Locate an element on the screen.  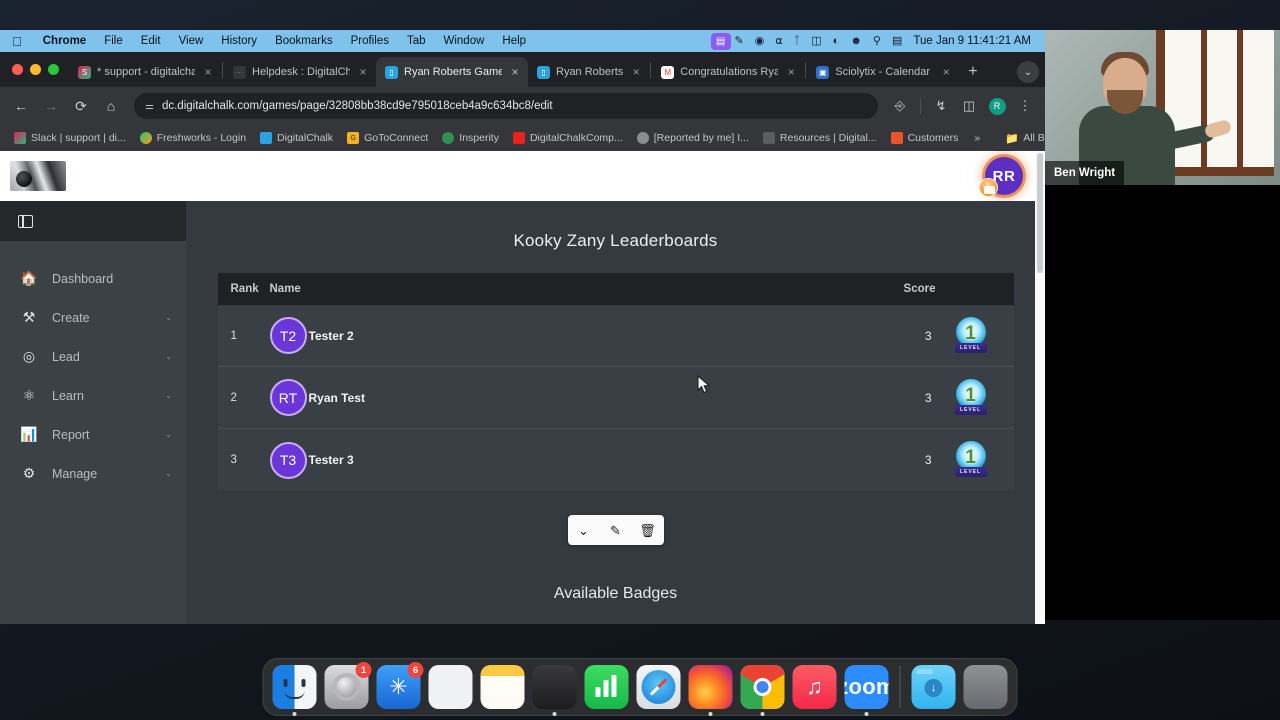
battery-icon: ◫ is located at coordinates (816, 41).